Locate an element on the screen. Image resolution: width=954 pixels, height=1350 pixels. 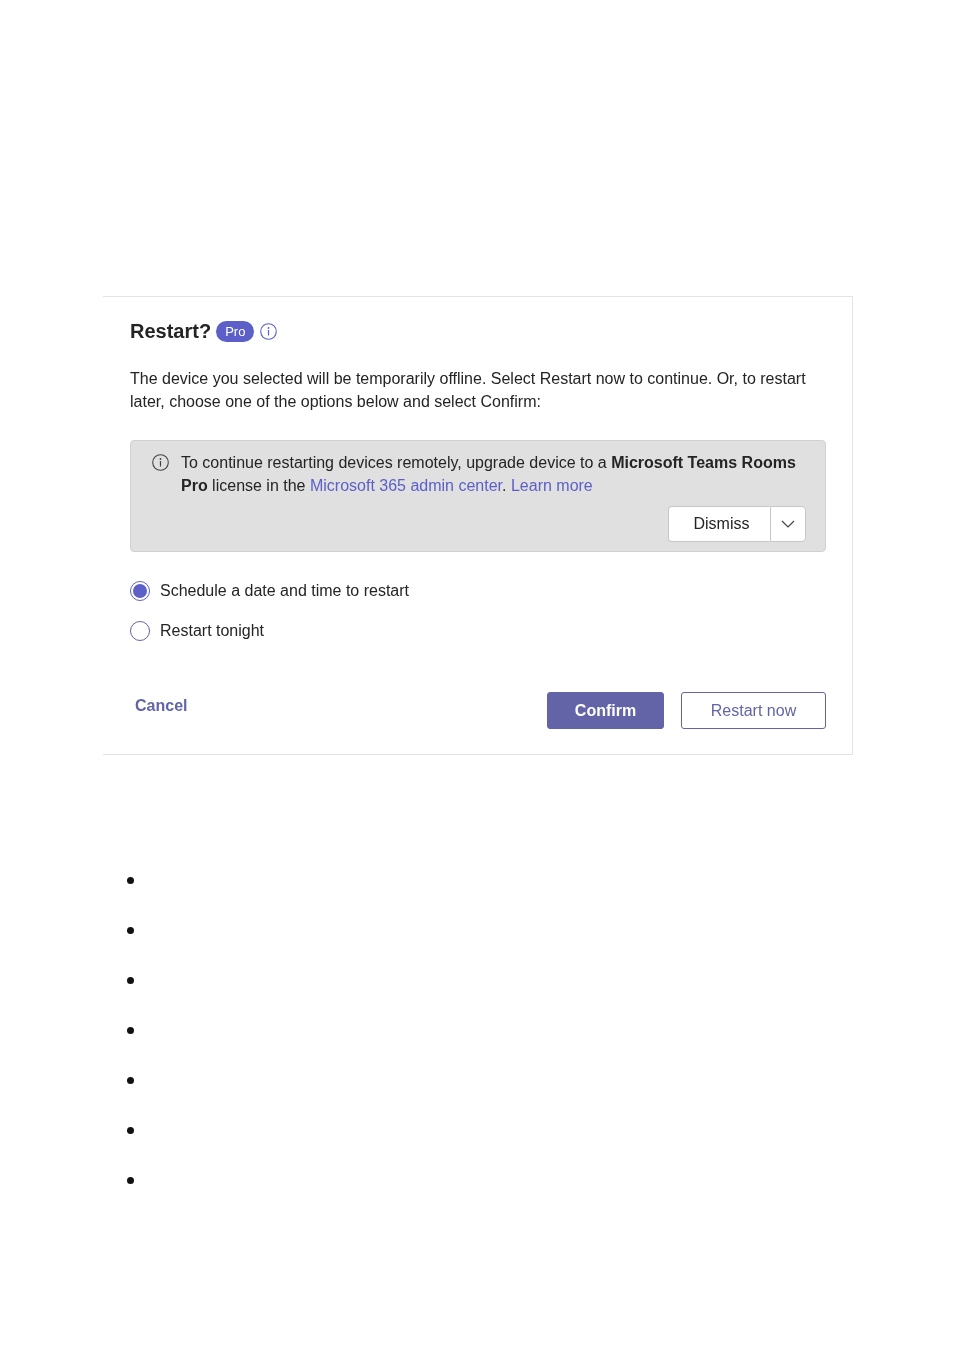
dismiss-button: Dismiss is located at coordinates (719, 524).